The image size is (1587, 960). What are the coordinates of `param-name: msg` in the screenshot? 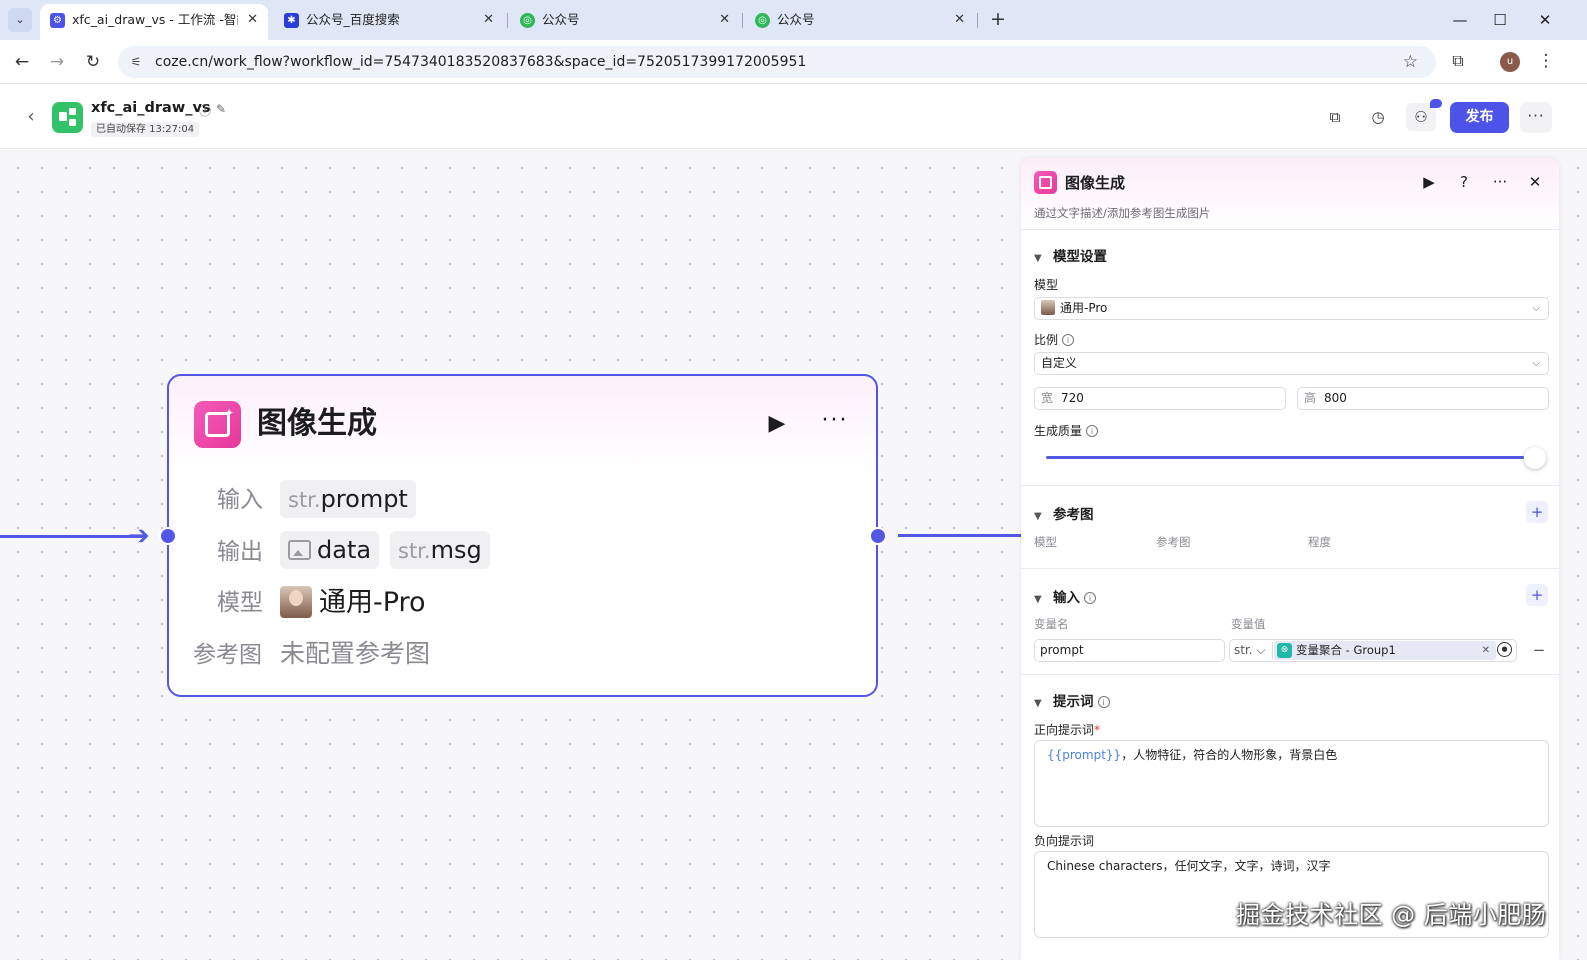 It's located at (456, 550).